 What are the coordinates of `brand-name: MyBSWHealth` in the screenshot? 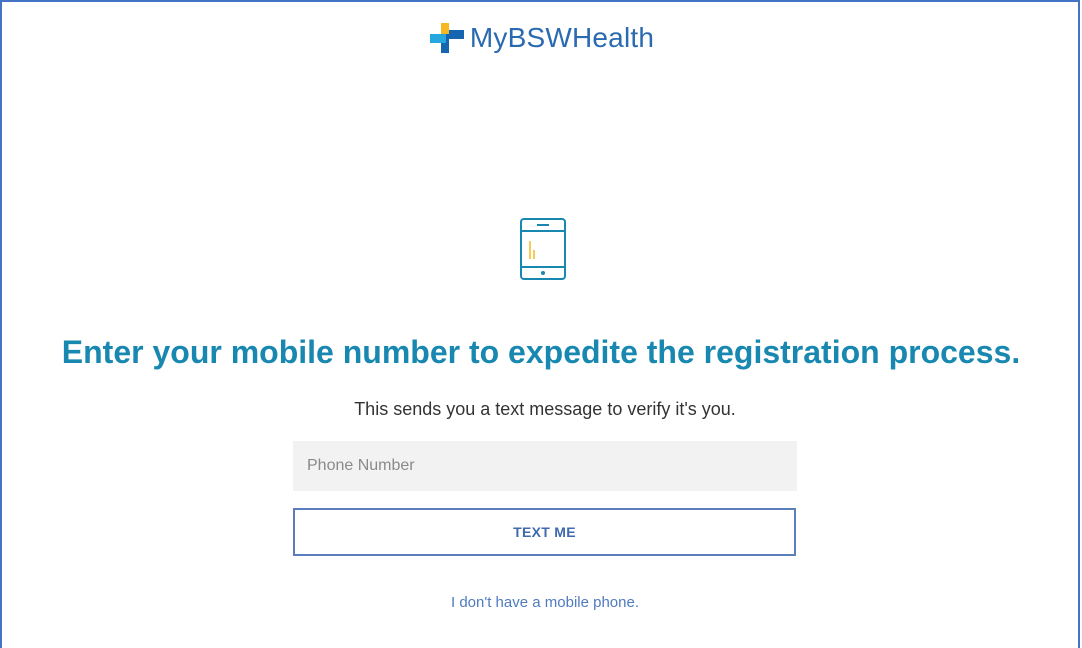 It's located at (562, 37).